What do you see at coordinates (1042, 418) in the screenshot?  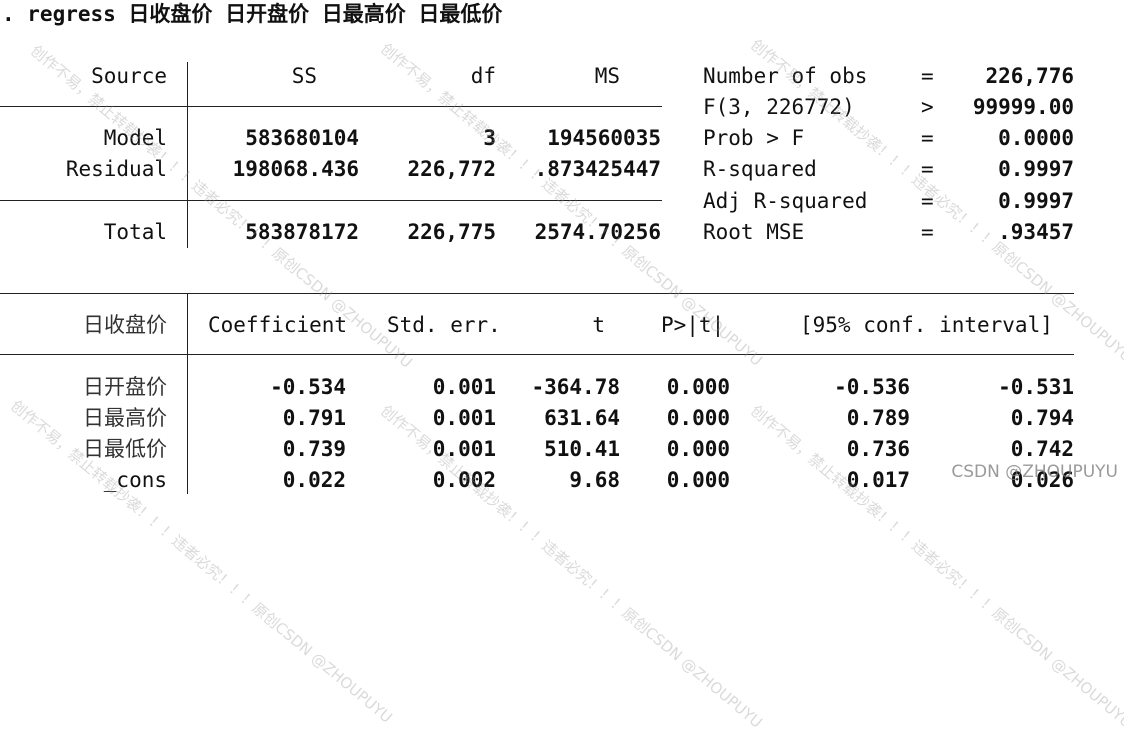 I see `coef-hi-high: 0.794` at bounding box center [1042, 418].